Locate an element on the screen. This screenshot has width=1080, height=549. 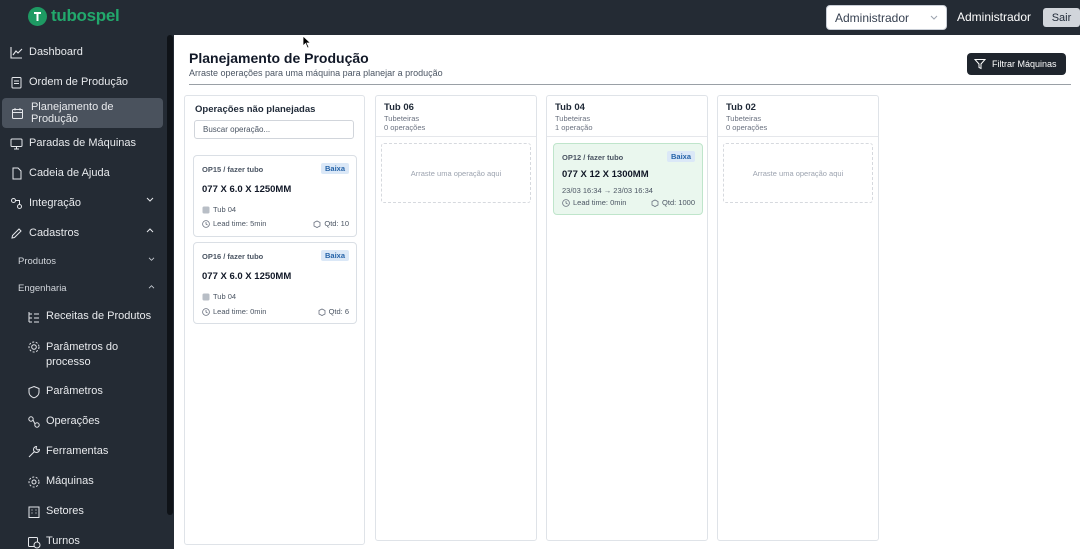
operation-code: OP15 / fazer tubo is located at coordinates (233, 169).